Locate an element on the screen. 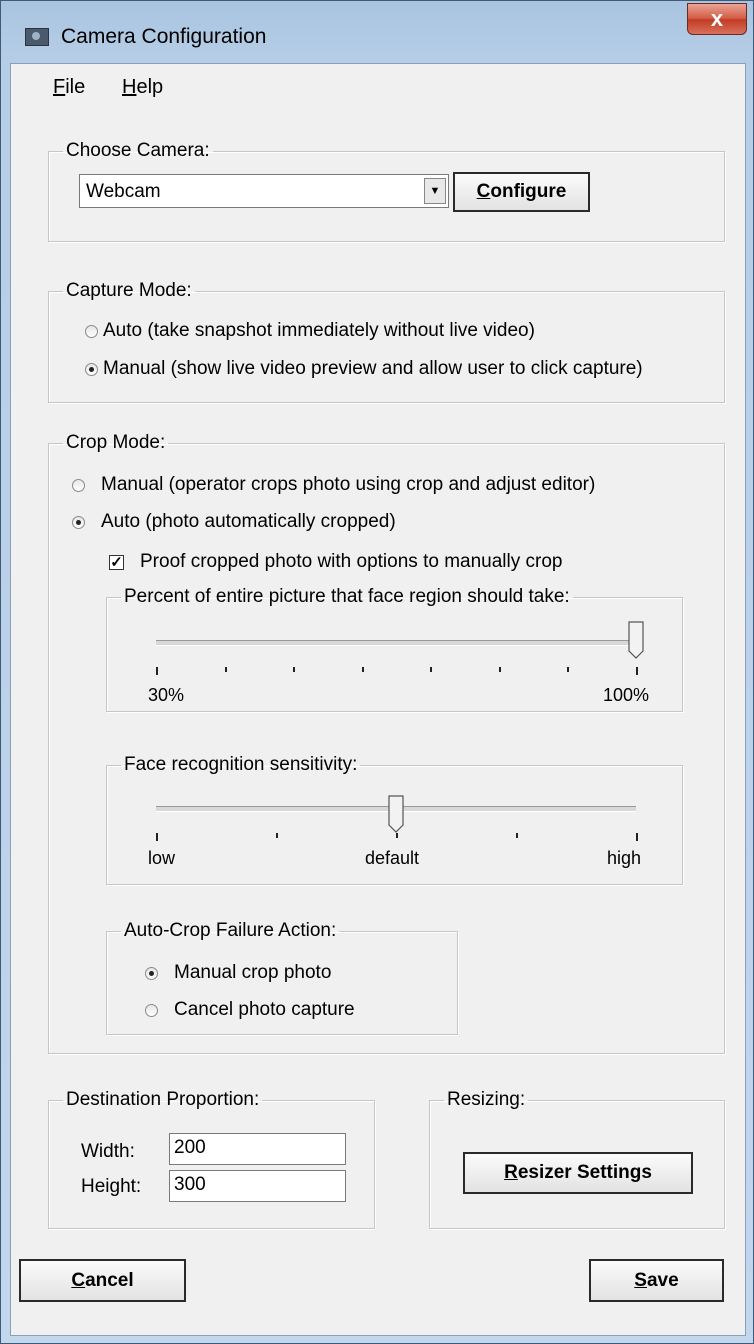 The width and height of the screenshot is (754, 1344). failure-cancel-label: Cancel photo capture is located at coordinates (264, 1009).